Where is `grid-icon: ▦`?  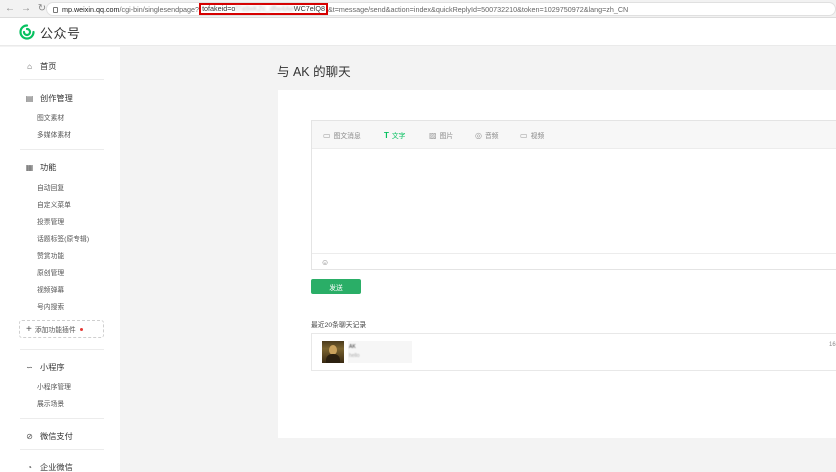 grid-icon: ▦ is located at coordinates (29, 167).